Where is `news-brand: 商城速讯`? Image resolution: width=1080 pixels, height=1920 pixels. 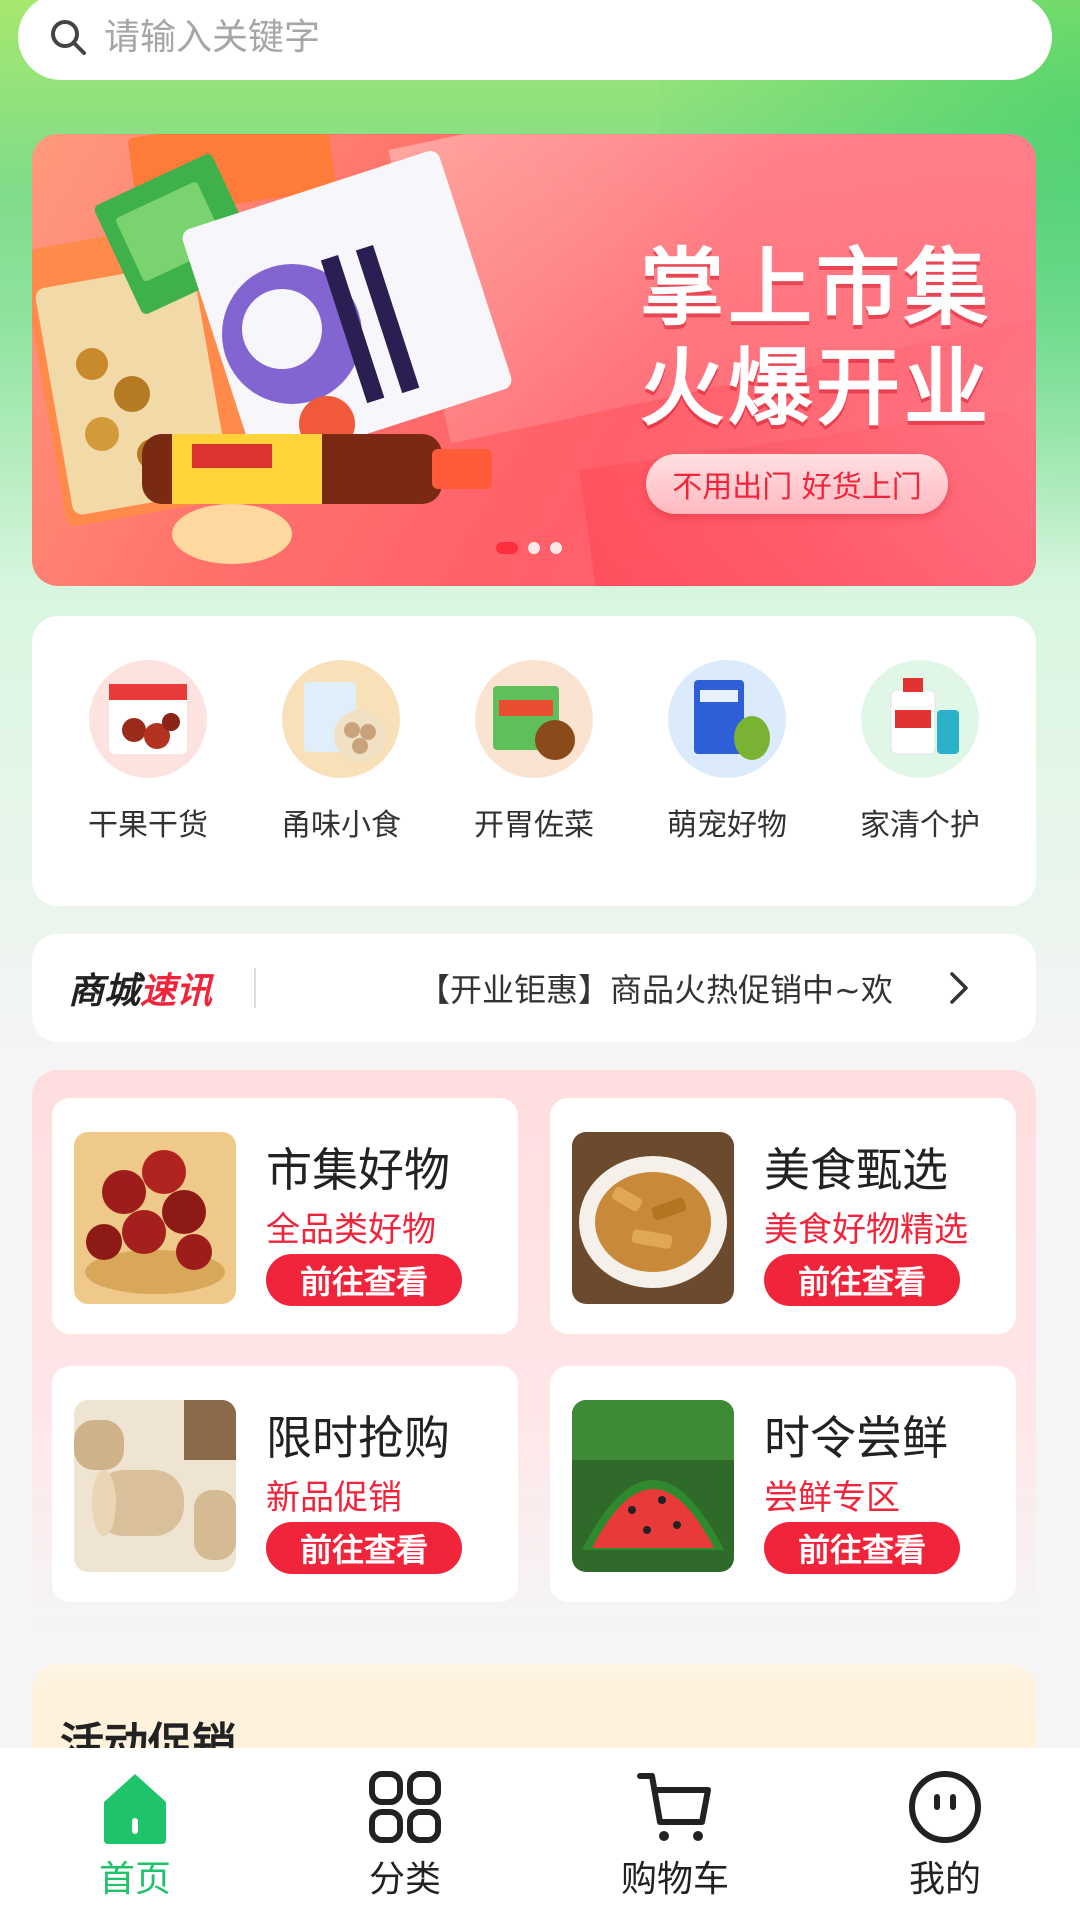
news-brand: 商城速讯 is located at coordinates (140, 988).